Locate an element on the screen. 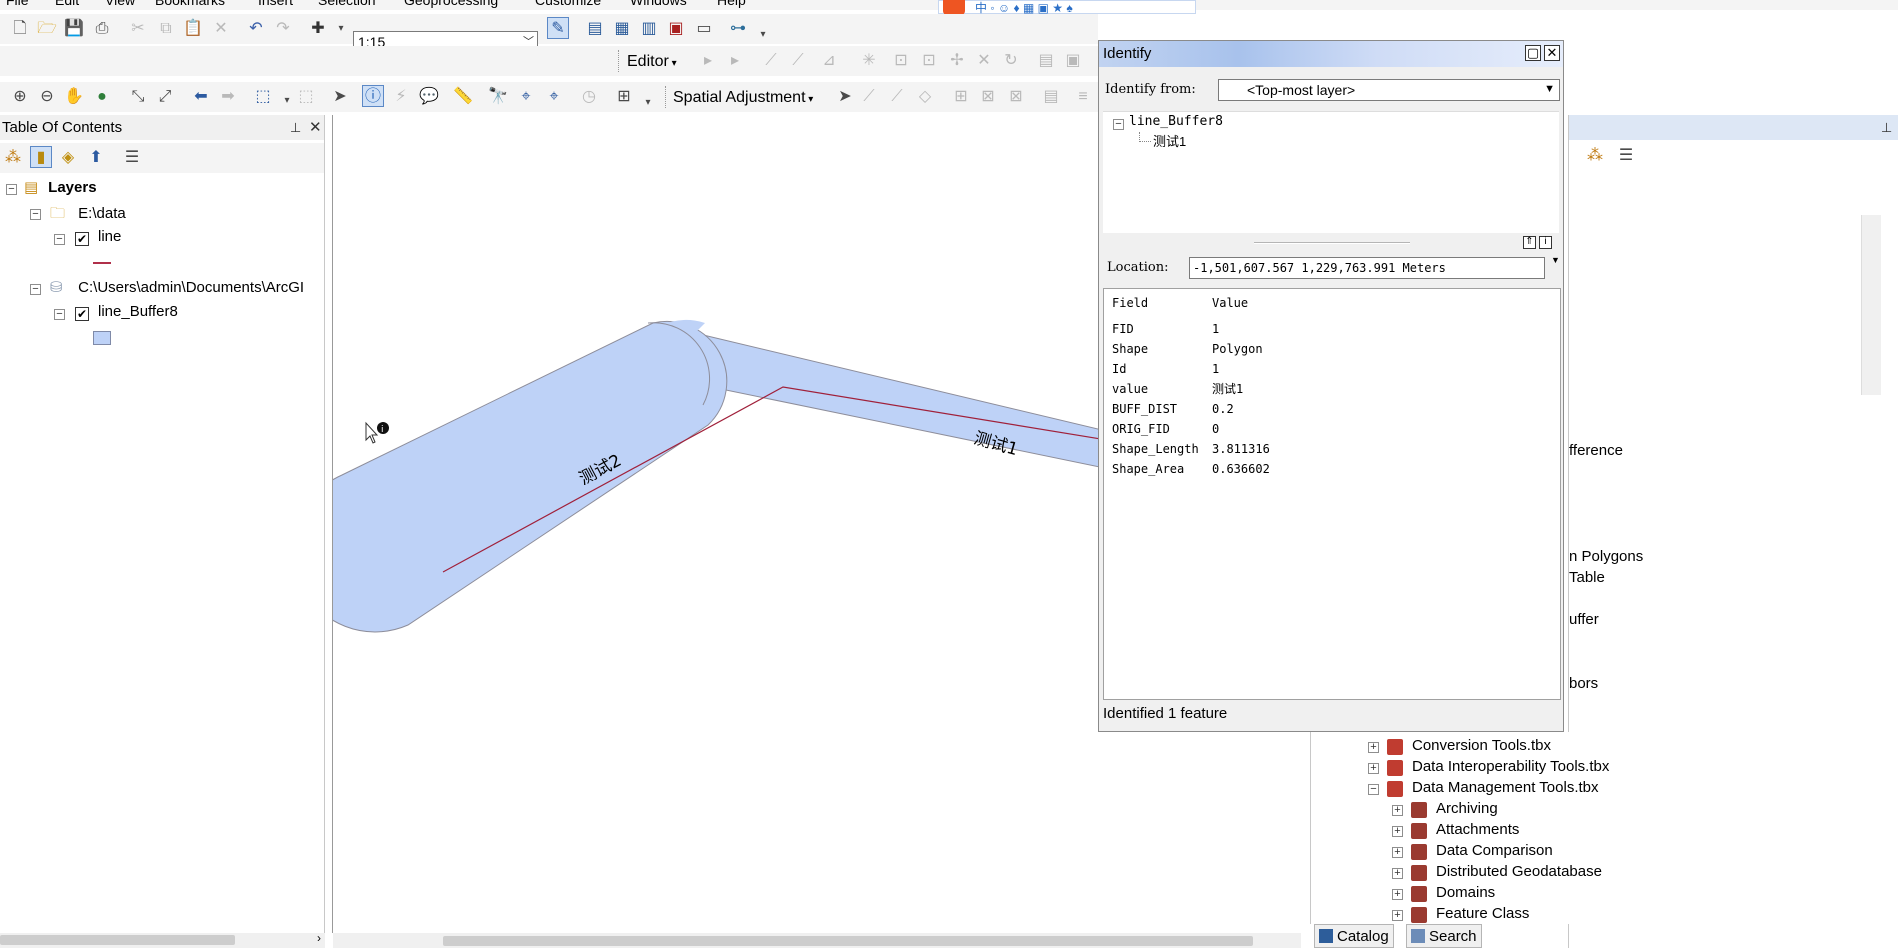  attribute-transfer-icon: ≡ is located at coordinates (1083, 97).